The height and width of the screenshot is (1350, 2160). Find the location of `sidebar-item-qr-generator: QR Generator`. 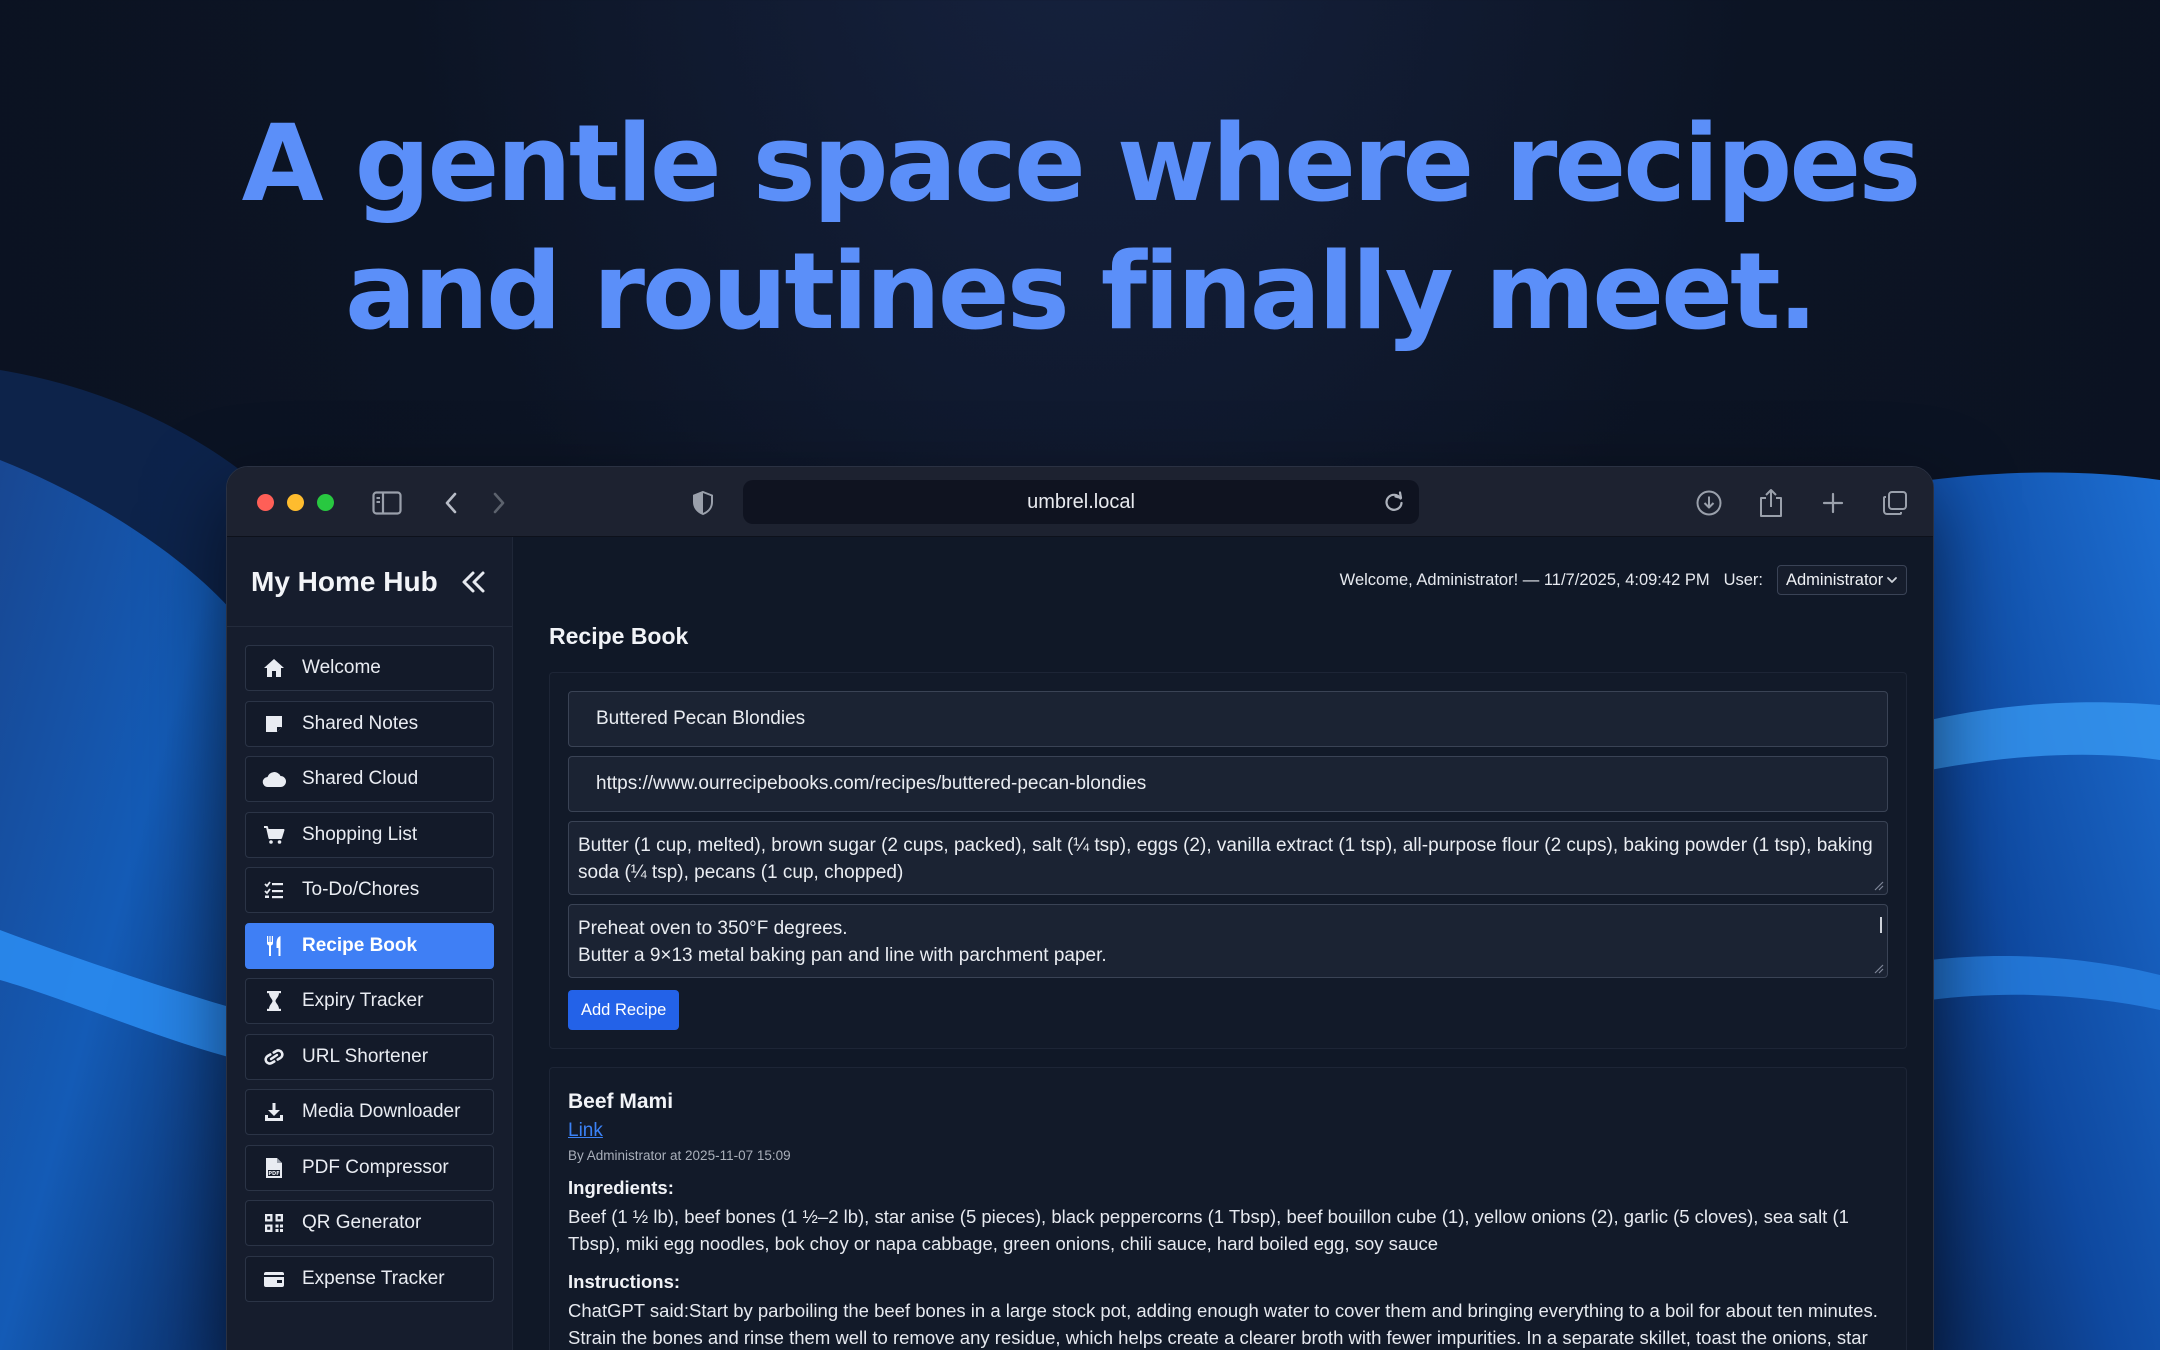

sidebar-item-qr-generator: QR Generator is located at coordinates (369, 1223).